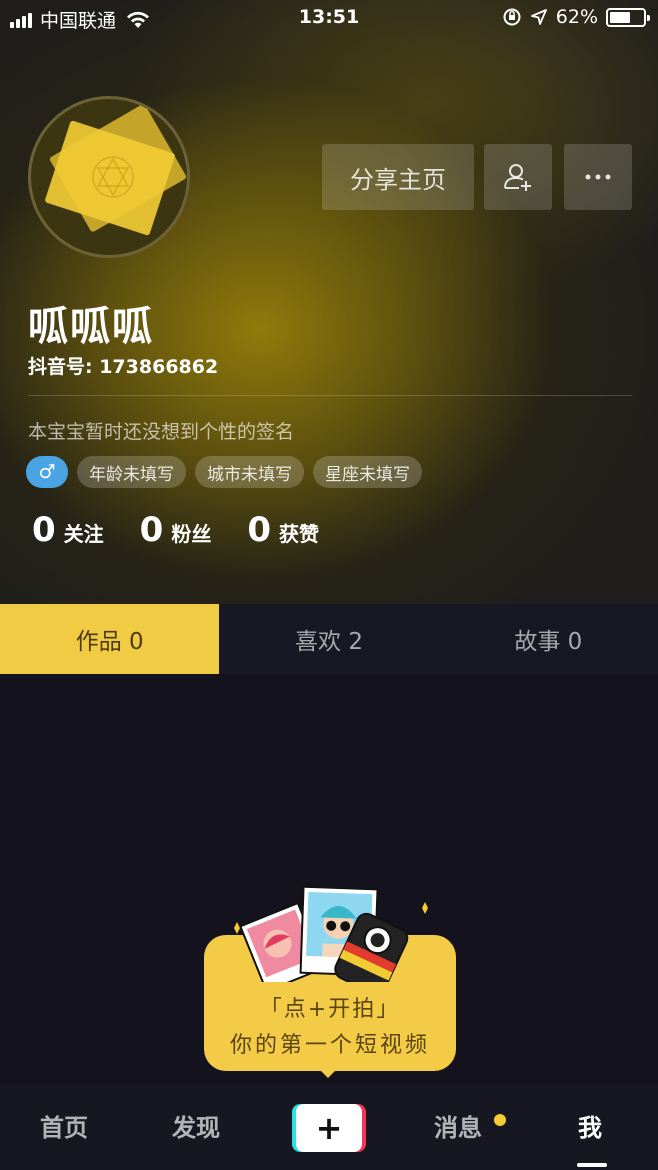 This screenshot has height=1170, width=658. I want to click on username: 呱呱呱, so click(91, 327).